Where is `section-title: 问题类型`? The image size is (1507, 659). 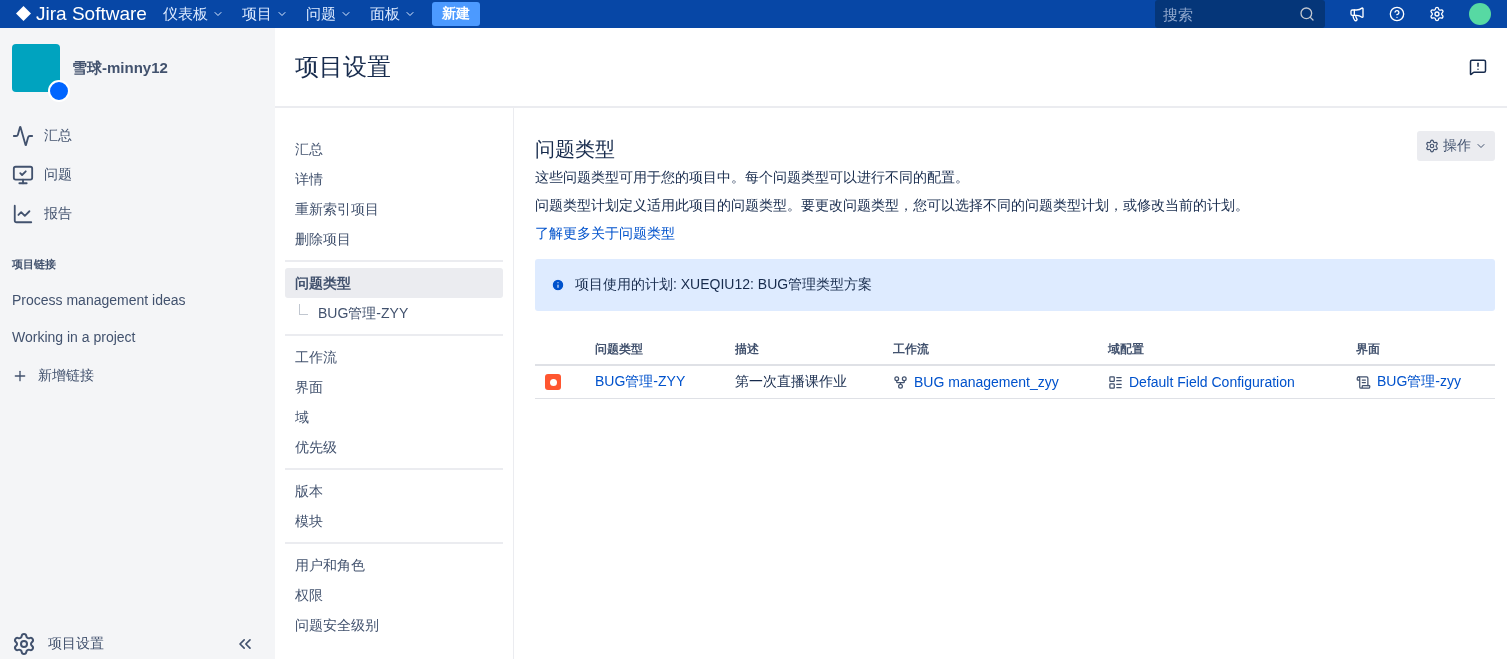 section-title: 问题类型 is located at coordinates (575, 149).